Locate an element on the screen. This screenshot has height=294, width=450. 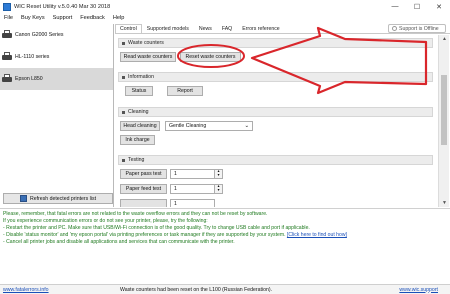
scroll-down-icon: ▼ is located at coordinates (444, 203).